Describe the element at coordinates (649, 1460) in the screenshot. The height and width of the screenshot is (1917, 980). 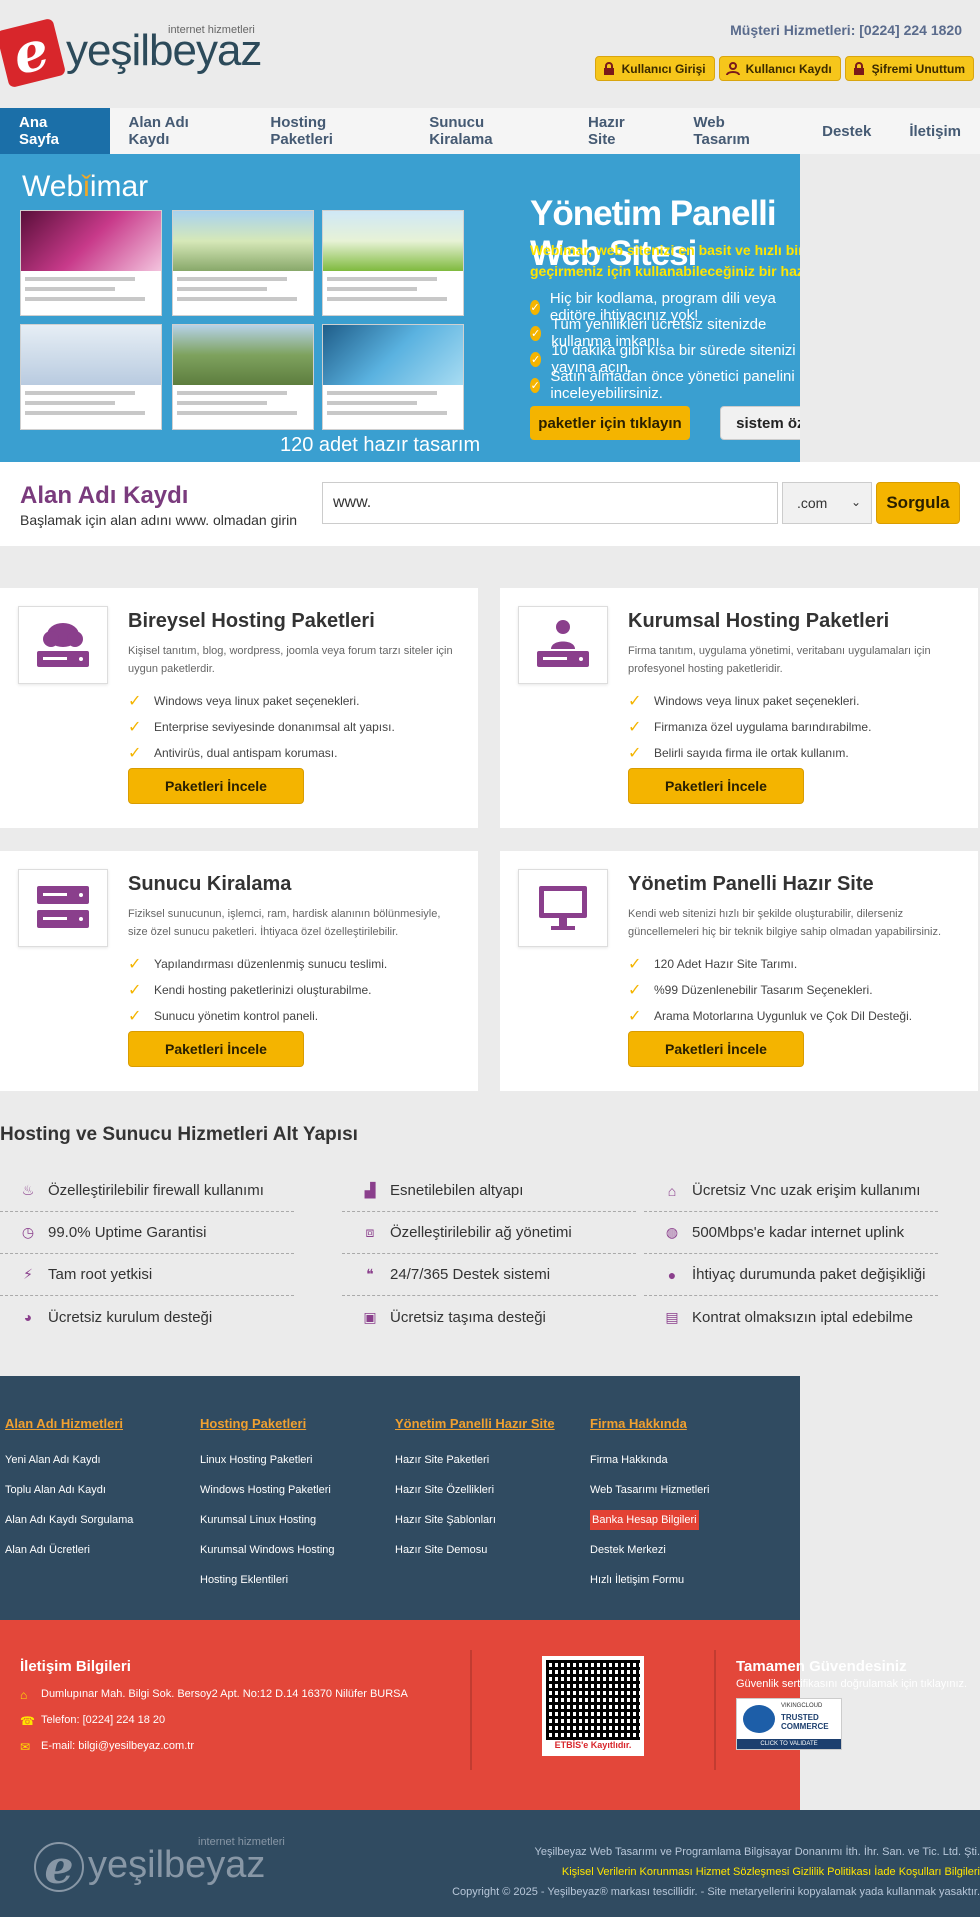
I see `footer-link: Firma Hakkında` at that location.